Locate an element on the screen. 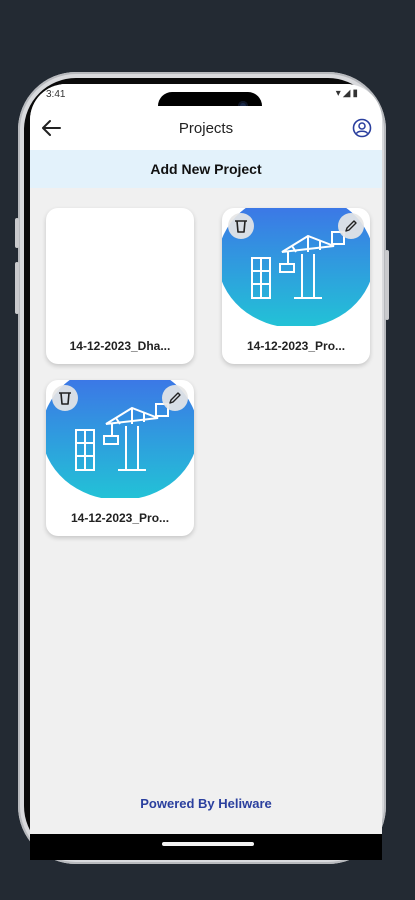 This screenshot has height=900, width=415. navigation-bar is located at coordinates (206, 847).